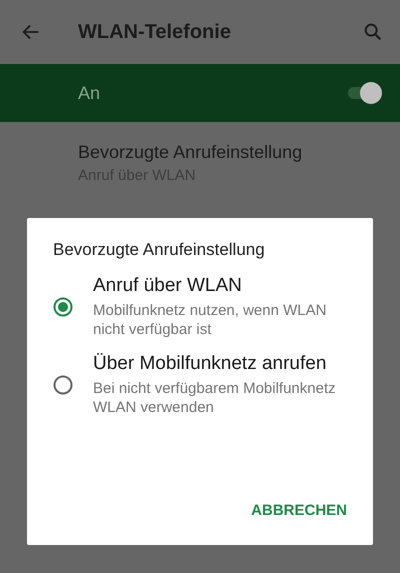 The width and height of the screenshot is (400, 573). Describe the element at coordinates (155, 32) in the screenshot. I see `screen-title: WLAN-Telefonie` at that location.